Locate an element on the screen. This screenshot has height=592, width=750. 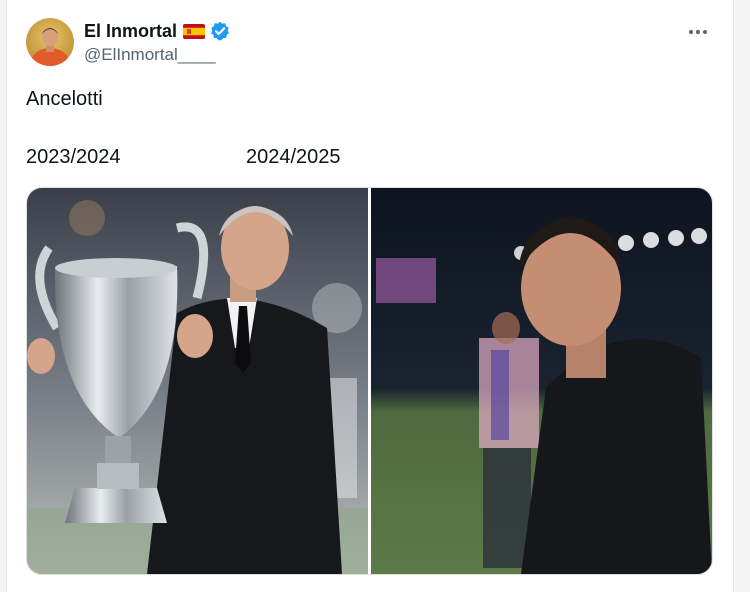
tweet-season-right: 2024/2025 is located at coordinates (293, 157).